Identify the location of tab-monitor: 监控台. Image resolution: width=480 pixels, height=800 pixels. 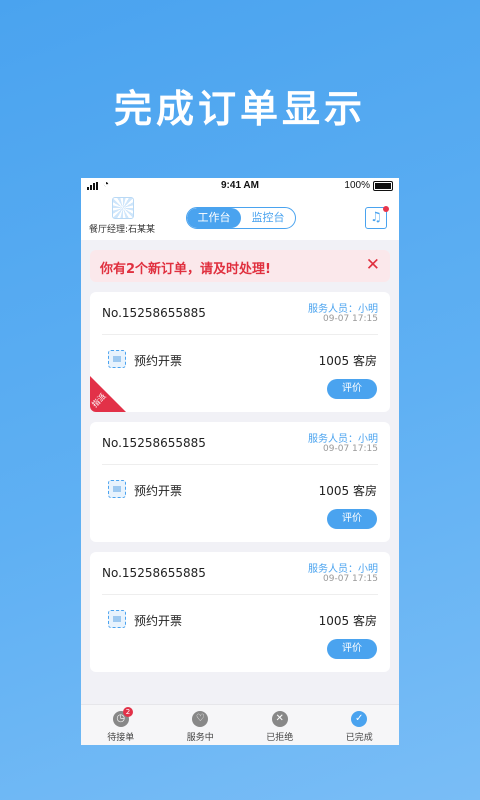
(268, 218).